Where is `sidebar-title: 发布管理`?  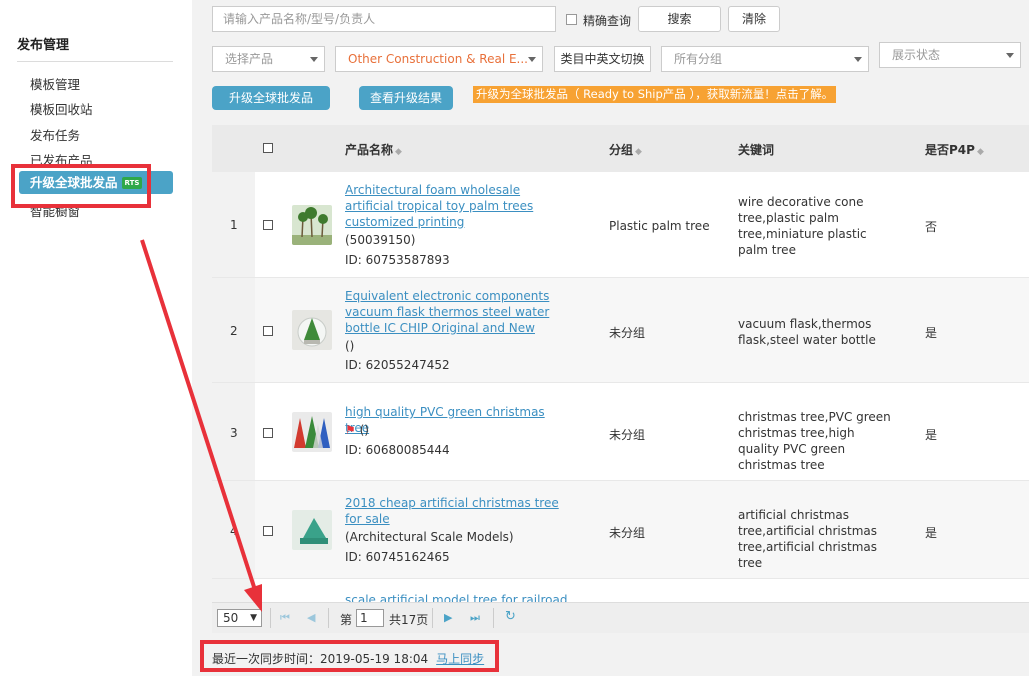
sidebar-title: 发布管理 is located at coordinates (43, 45).